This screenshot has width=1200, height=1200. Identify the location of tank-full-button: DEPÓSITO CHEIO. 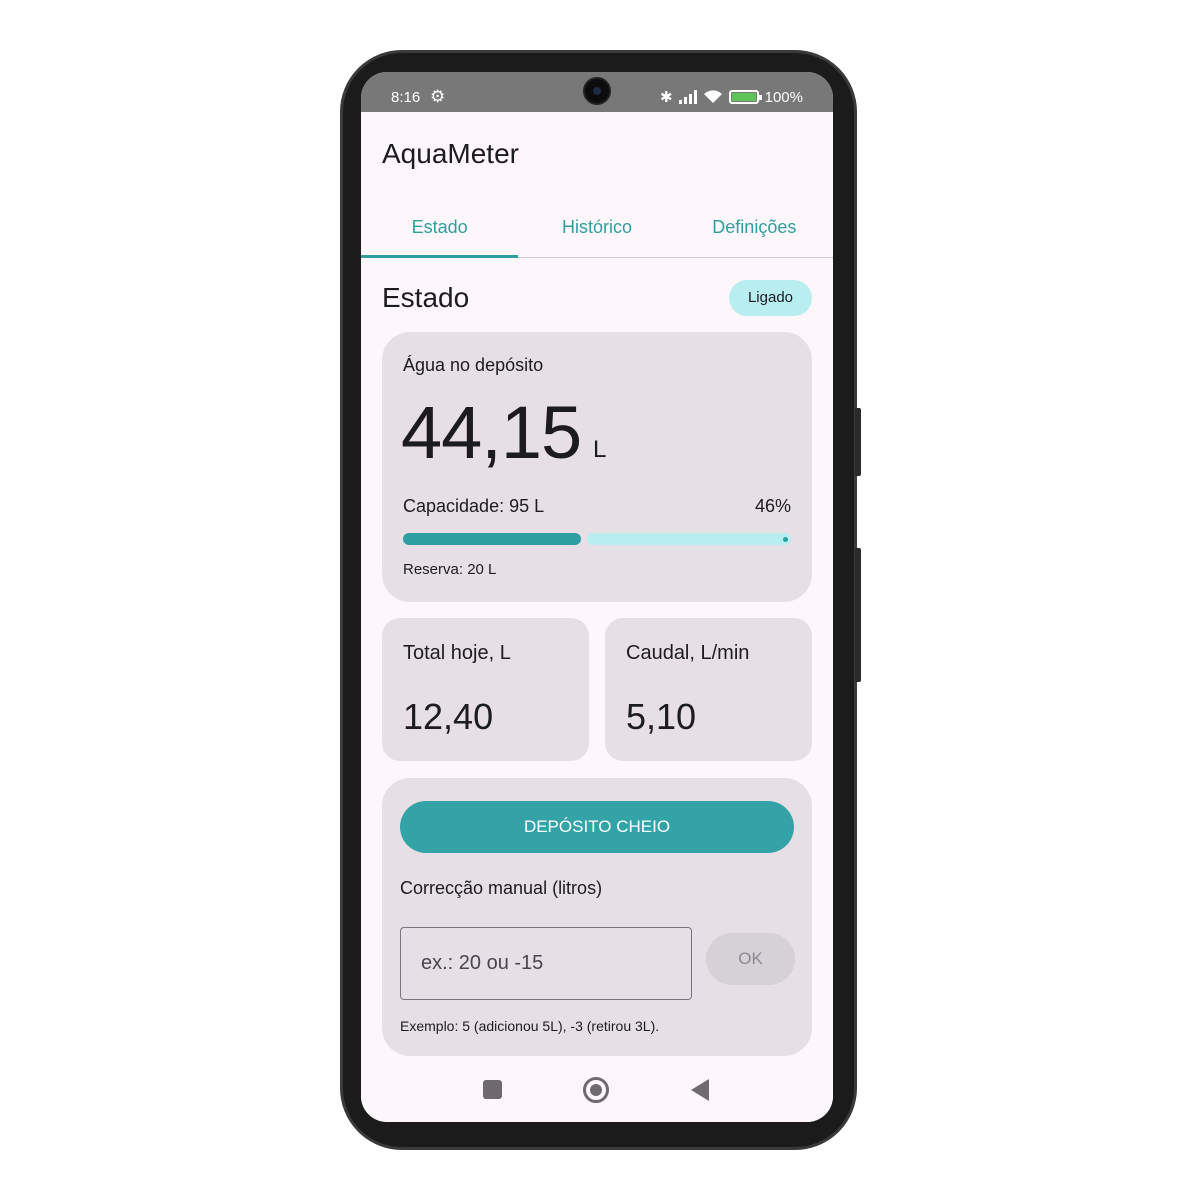
(597, 827).